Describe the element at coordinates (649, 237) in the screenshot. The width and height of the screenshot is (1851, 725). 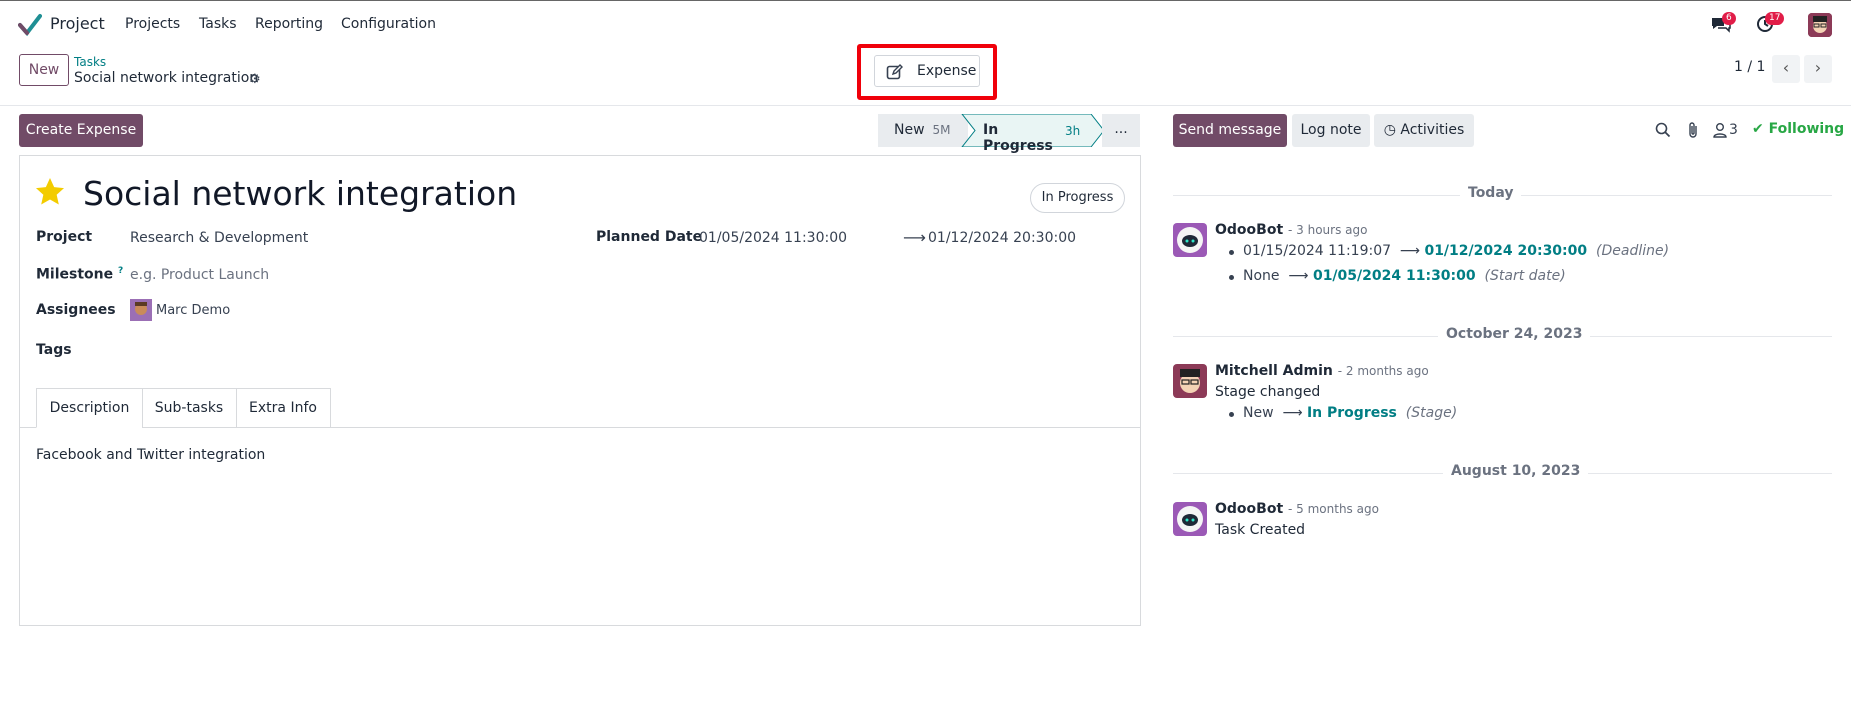
I see `planned-date-label: Planned Date` at that location.